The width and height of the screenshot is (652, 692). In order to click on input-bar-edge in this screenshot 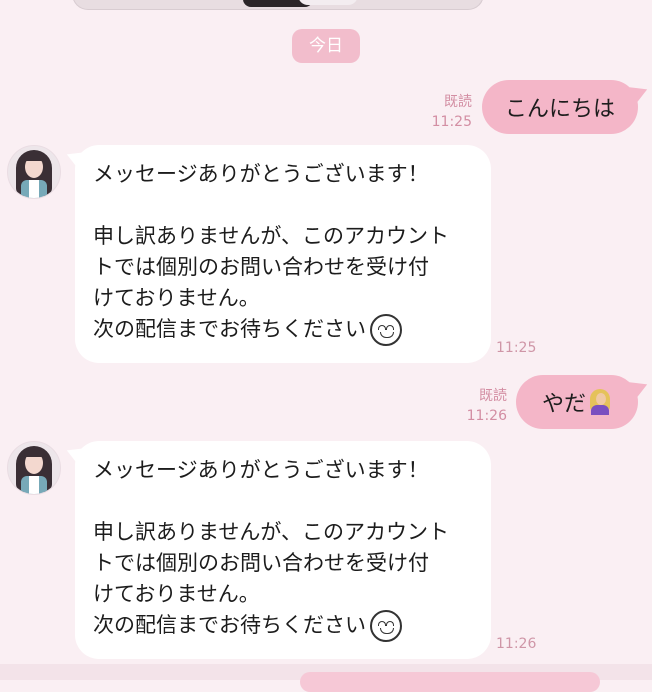, I will do `click(326, 678)`.